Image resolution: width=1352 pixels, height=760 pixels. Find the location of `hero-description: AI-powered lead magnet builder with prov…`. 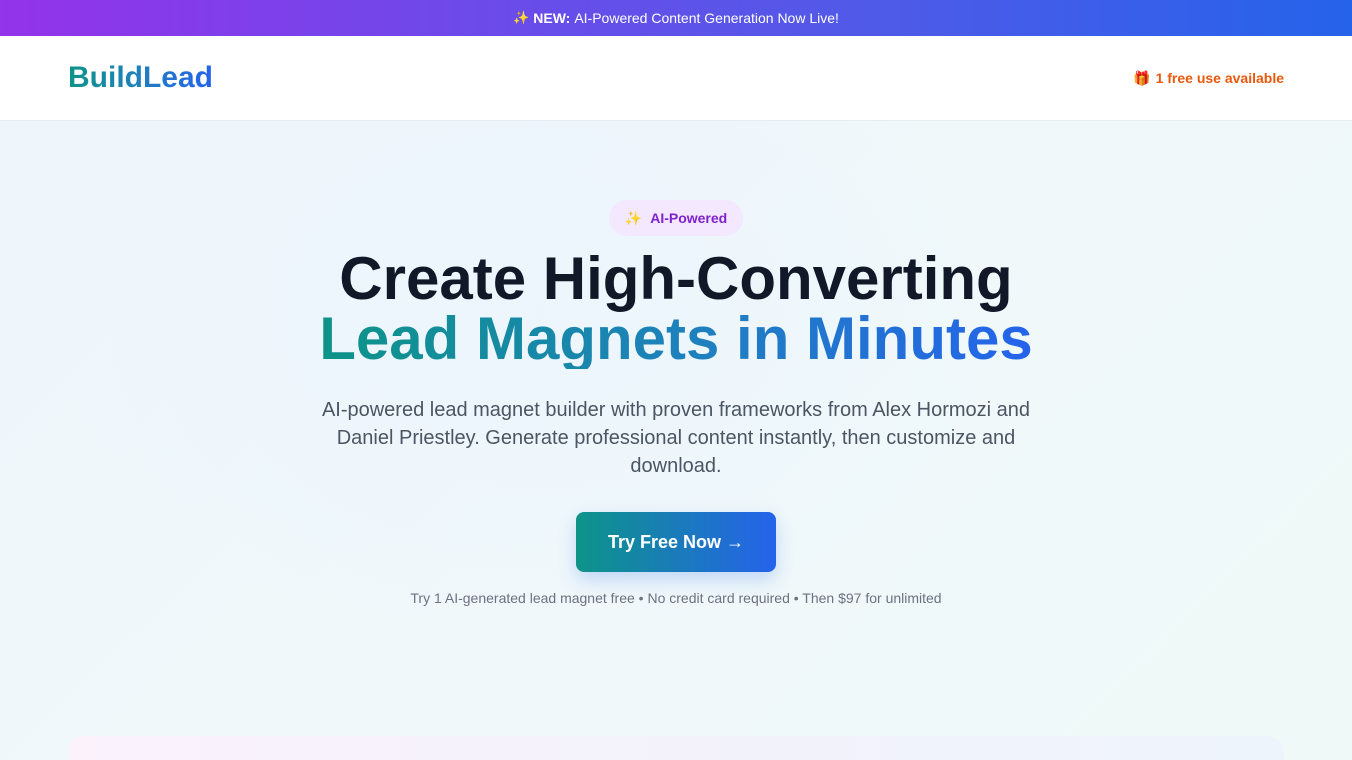

hero-description: AI-powered lead magnet builder with prov… is located at coordinates (676, 438).